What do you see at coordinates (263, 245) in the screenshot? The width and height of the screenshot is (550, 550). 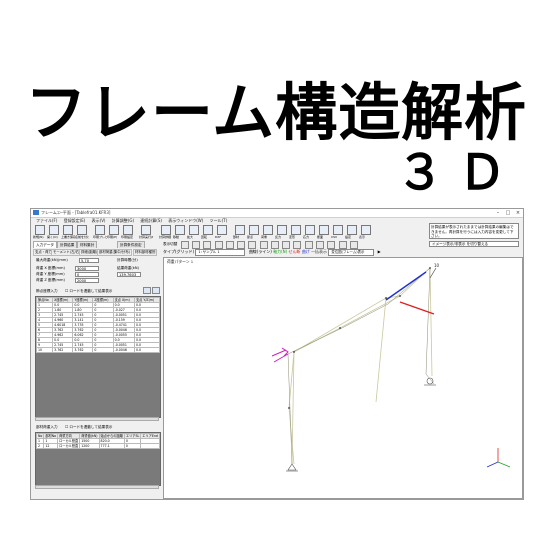 I see `view-node-button` at bounding box center [263, 245].